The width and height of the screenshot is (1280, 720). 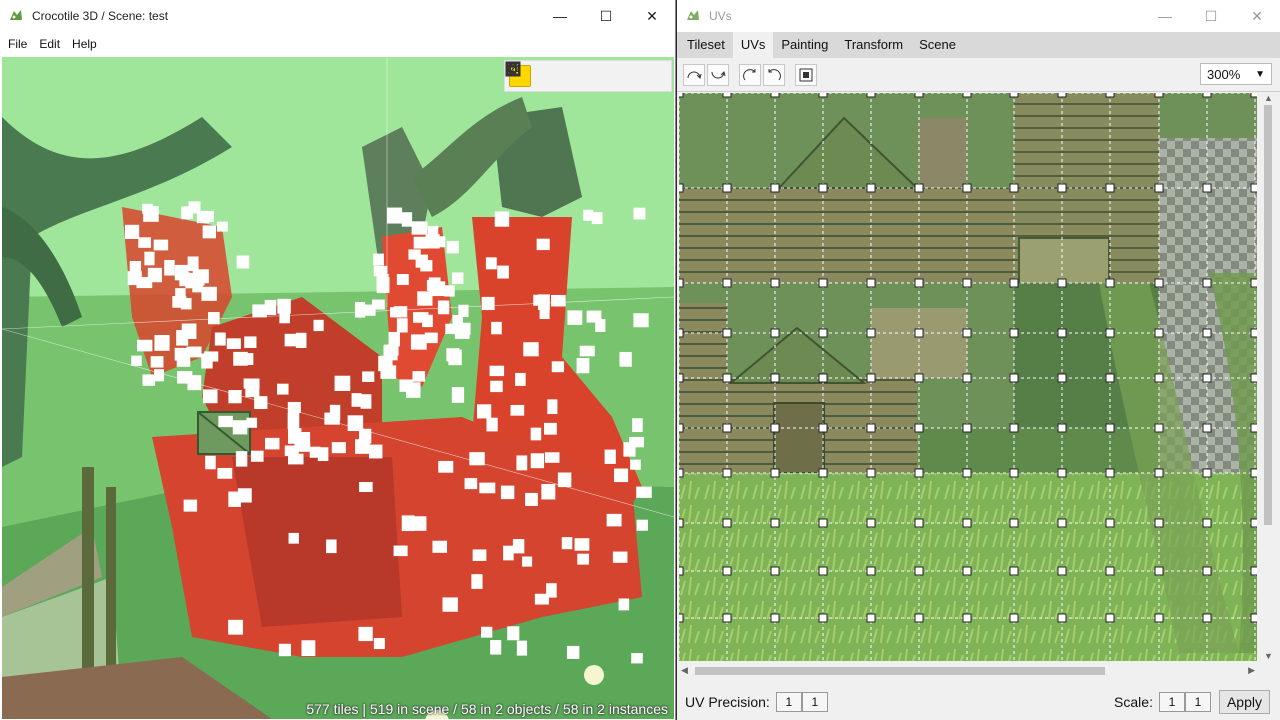 I want to click on scale-x-input: 1, so click(x=1171, y=702).